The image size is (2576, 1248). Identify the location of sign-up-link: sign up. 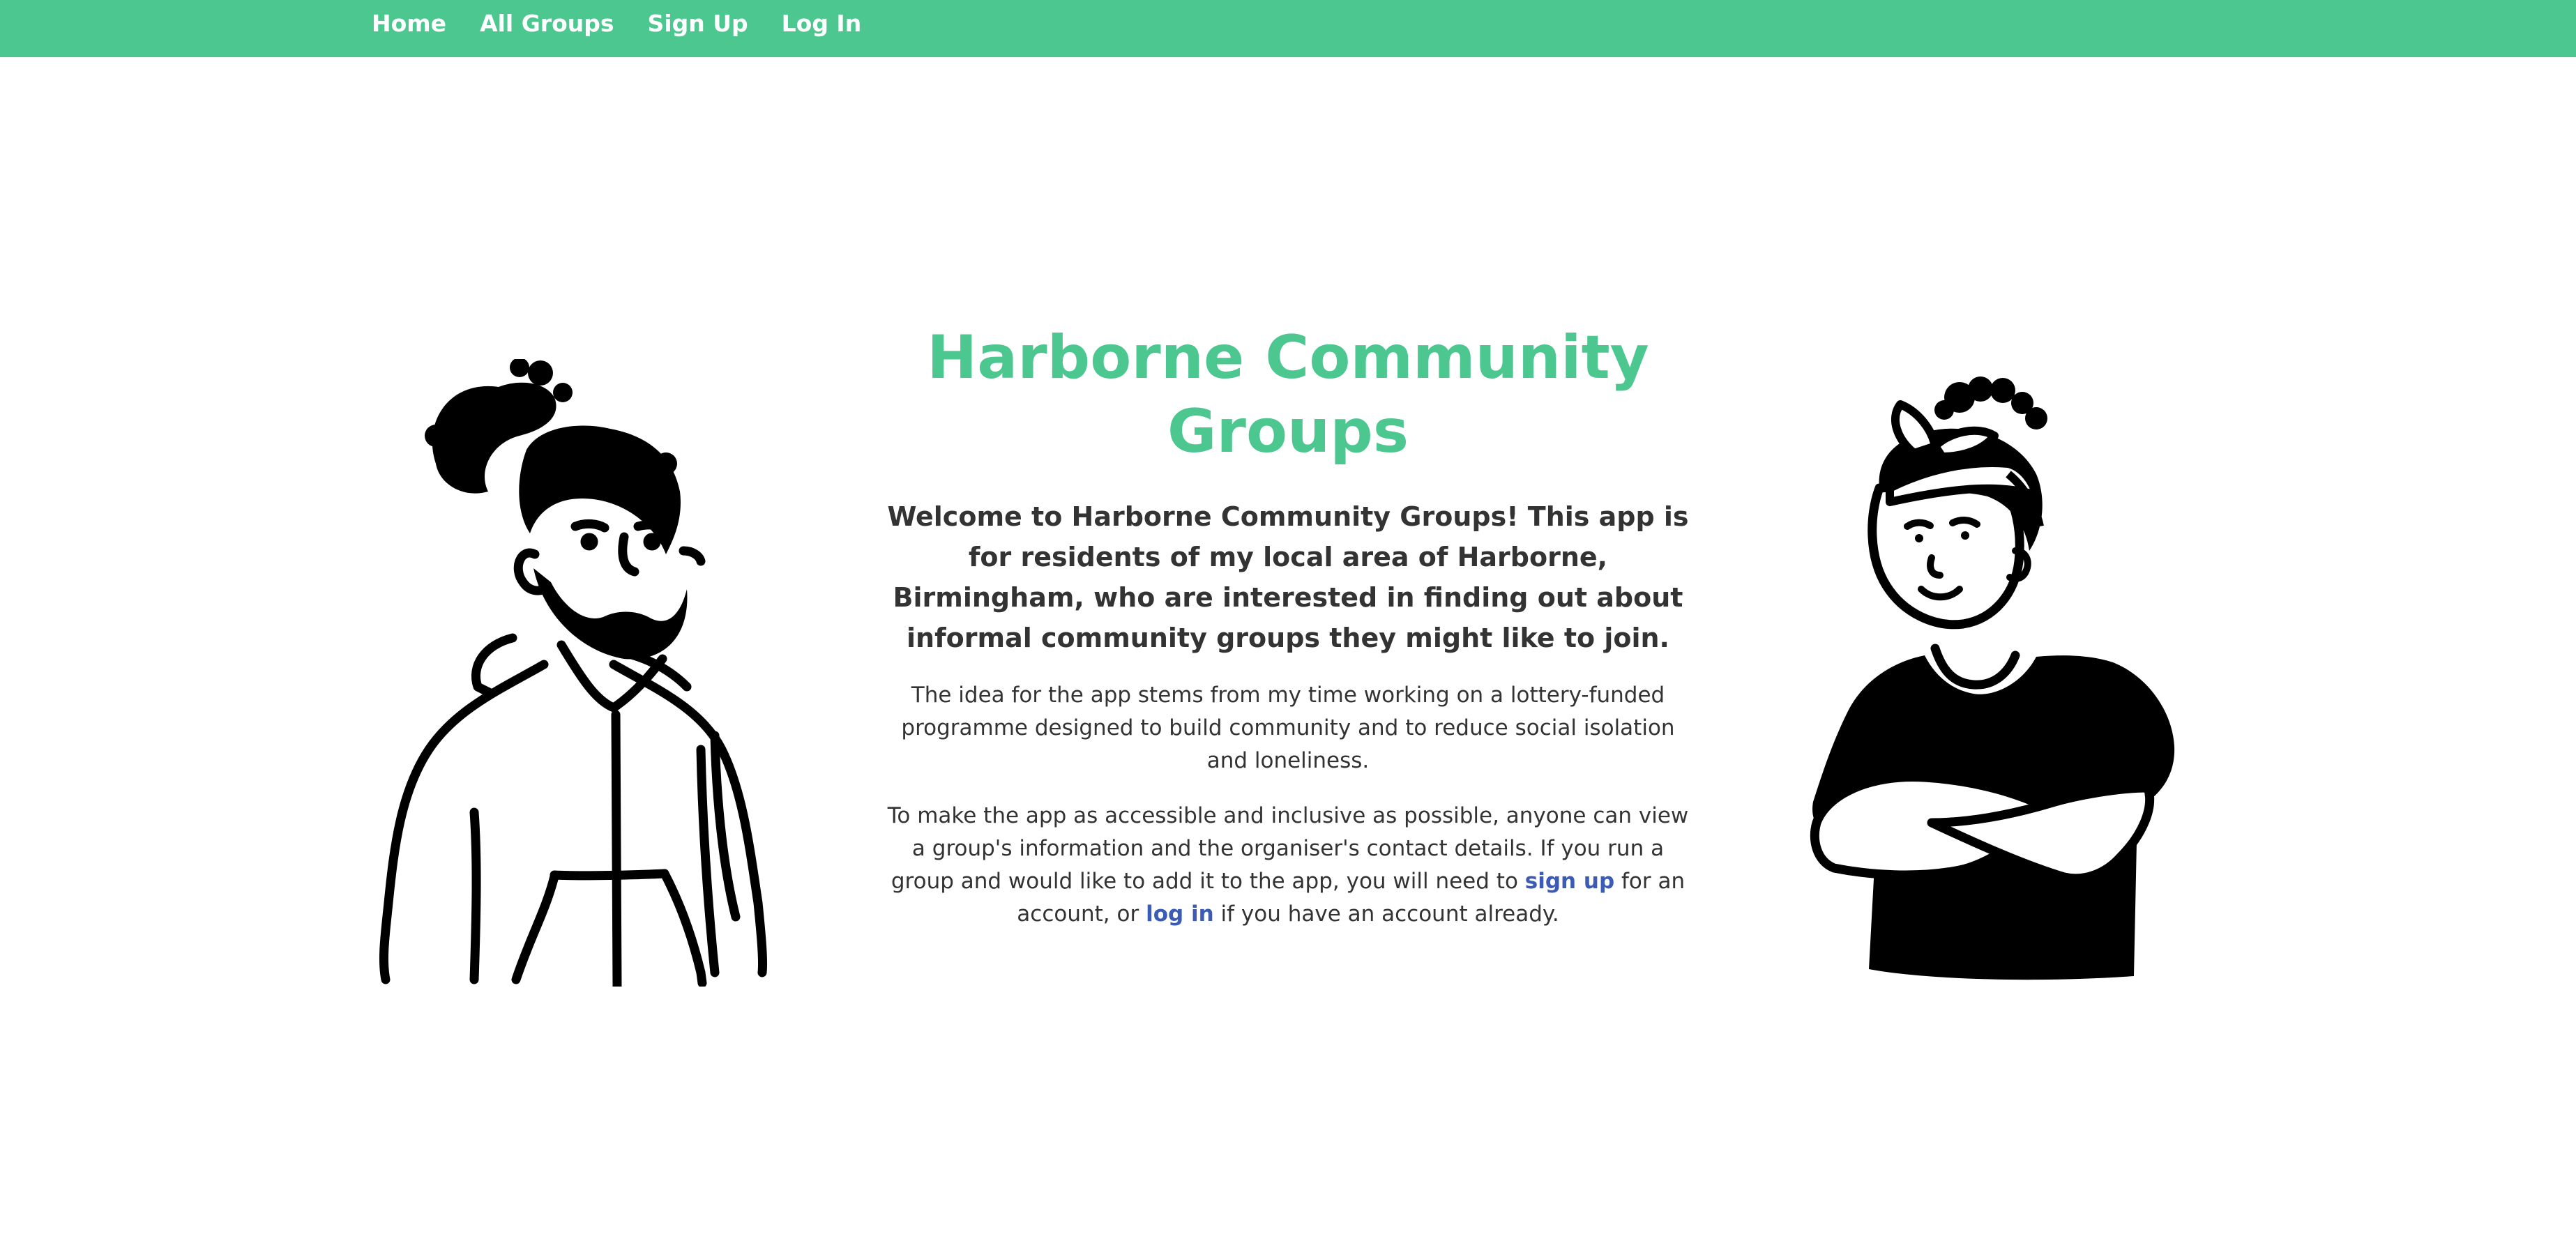
(1569, 881).